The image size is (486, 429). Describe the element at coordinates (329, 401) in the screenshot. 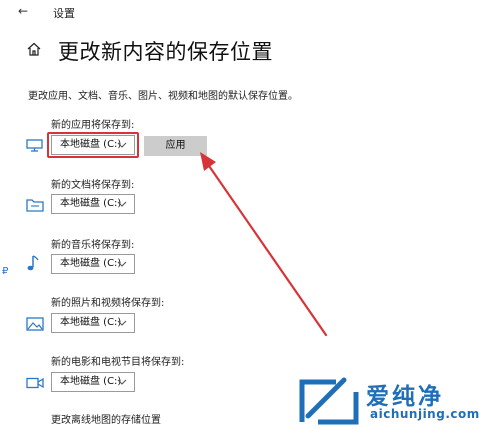

I see `watermark-logo-icon` at that location.